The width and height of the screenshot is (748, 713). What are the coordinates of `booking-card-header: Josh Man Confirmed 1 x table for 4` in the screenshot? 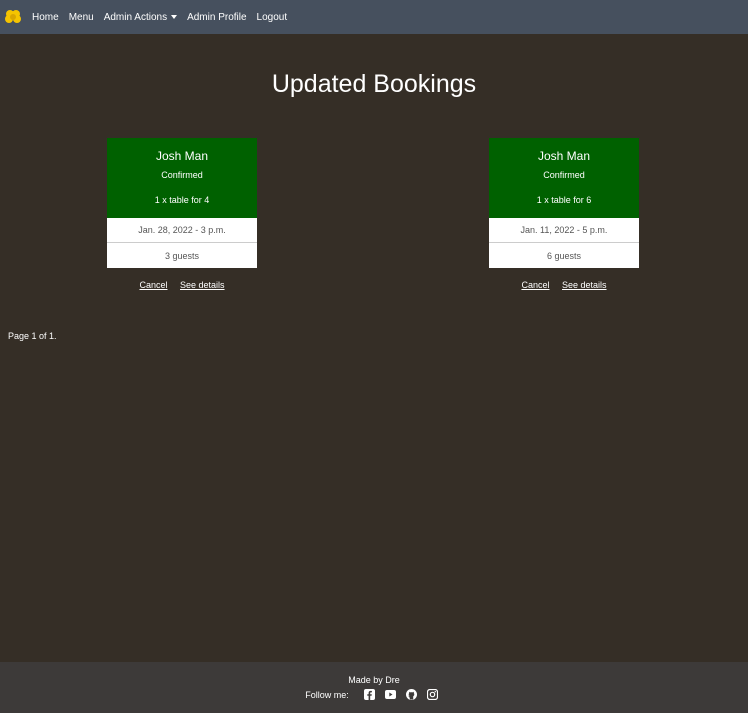 It's located at (182, 178).